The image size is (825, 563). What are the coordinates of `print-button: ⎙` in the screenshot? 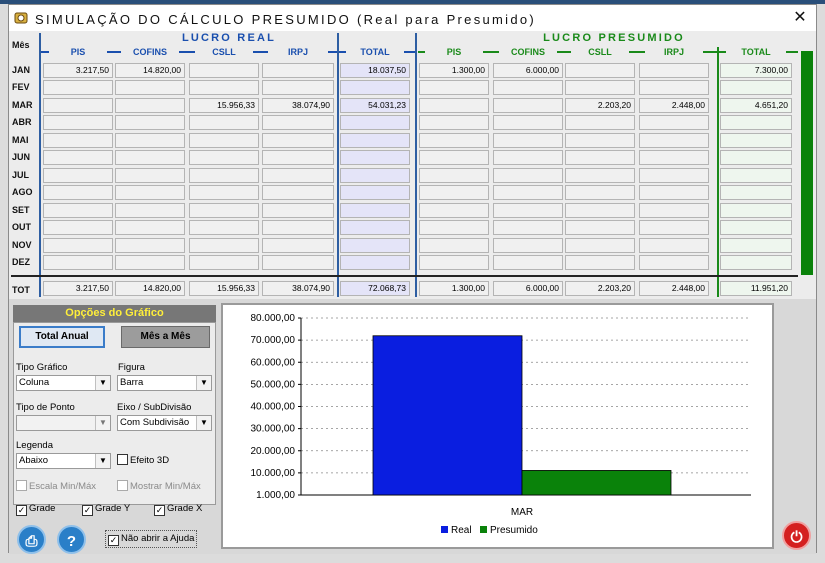 It's located at (31, 539).